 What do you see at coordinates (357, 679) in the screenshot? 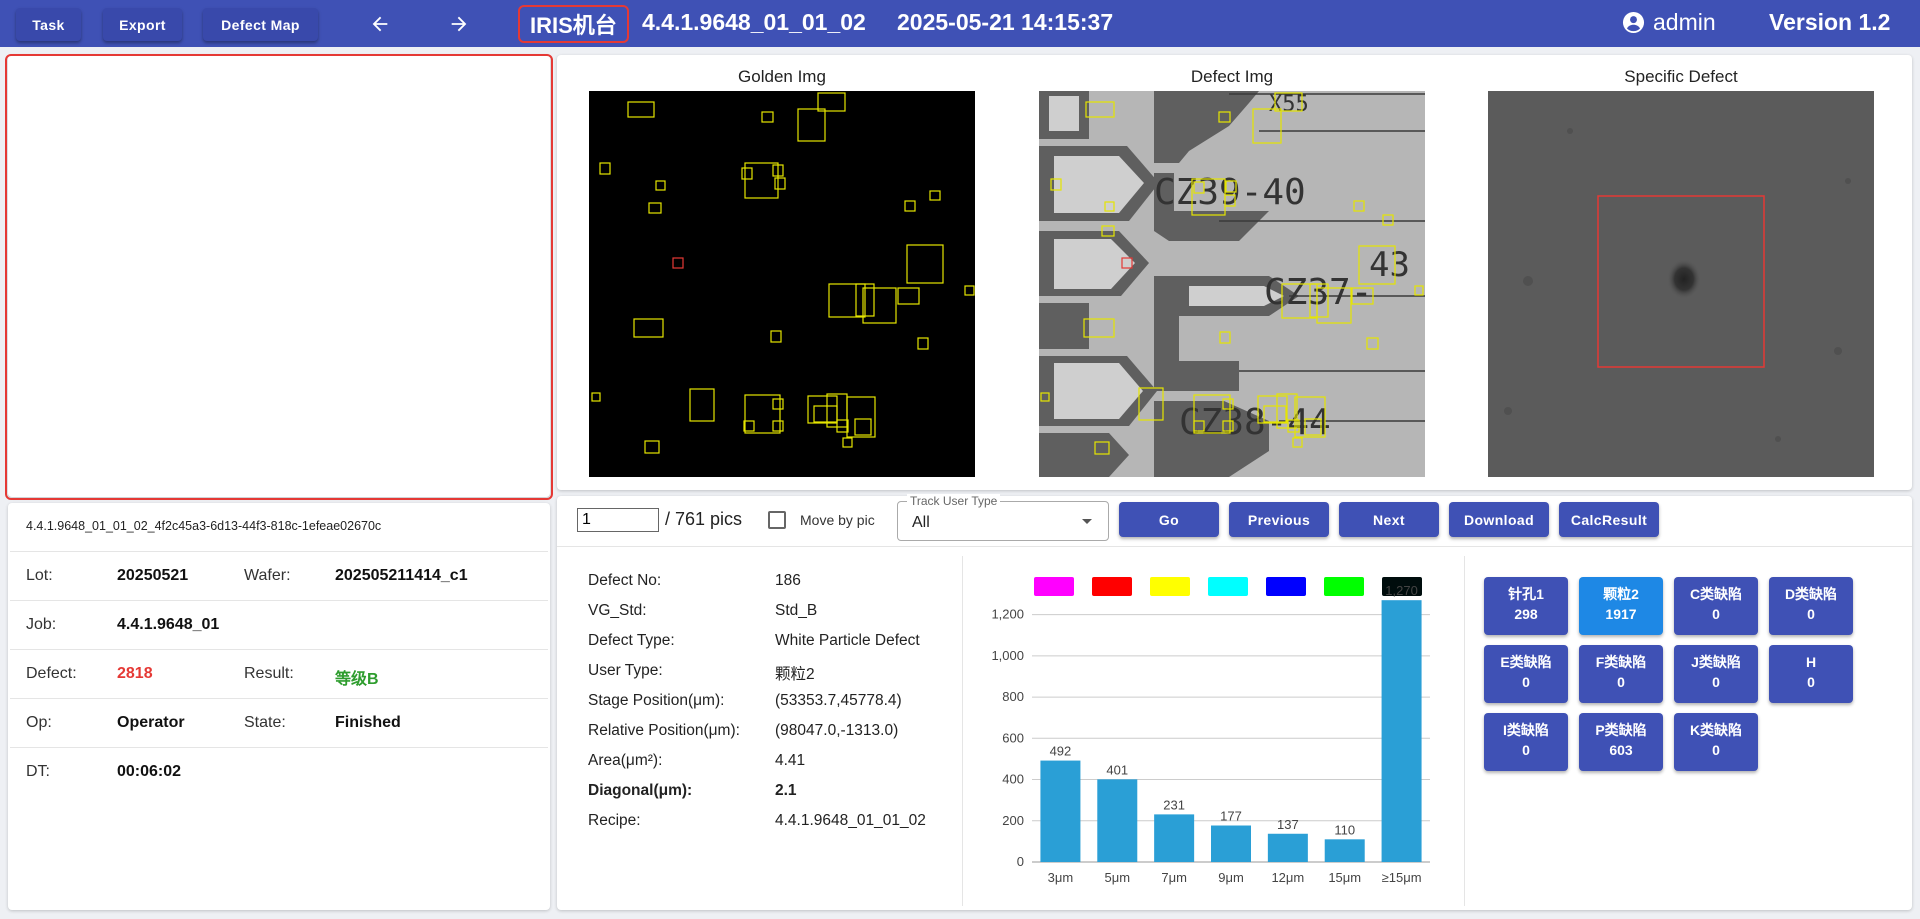
I see `result-value: 等级B` at bounding box center [357, 679].